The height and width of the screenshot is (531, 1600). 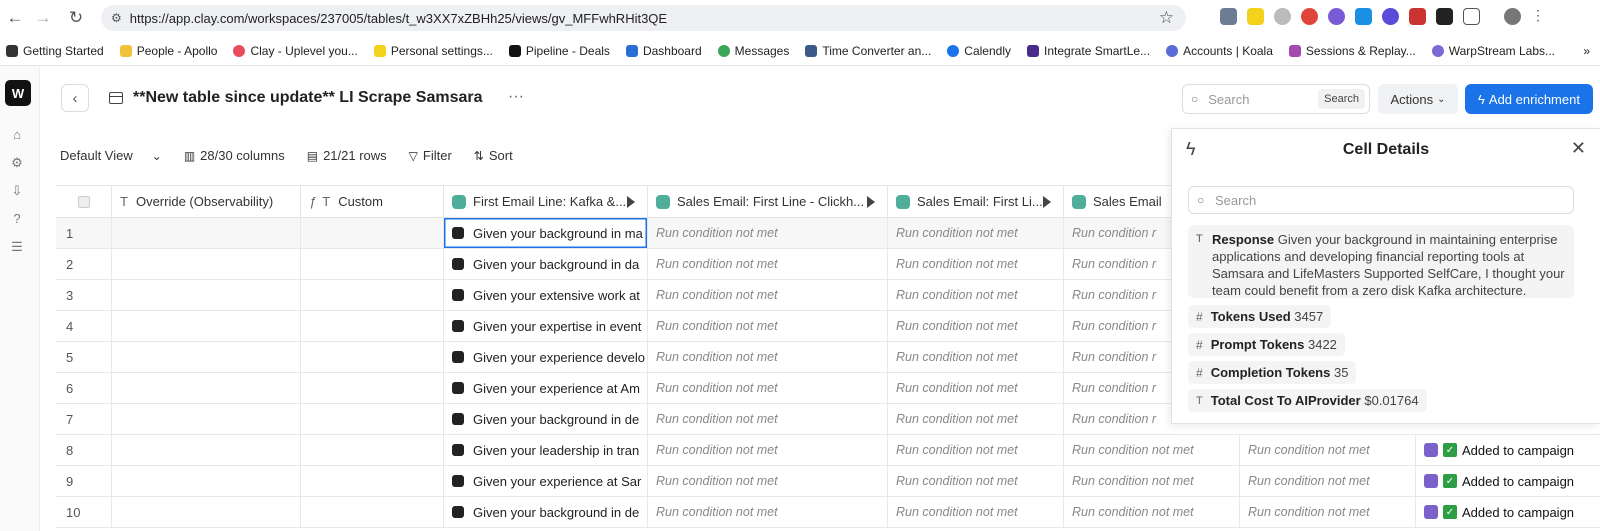 What do you see at coordinates (84, 419) in the screenshot?
I see `row-number: 7` at bounding box center [84, 419].